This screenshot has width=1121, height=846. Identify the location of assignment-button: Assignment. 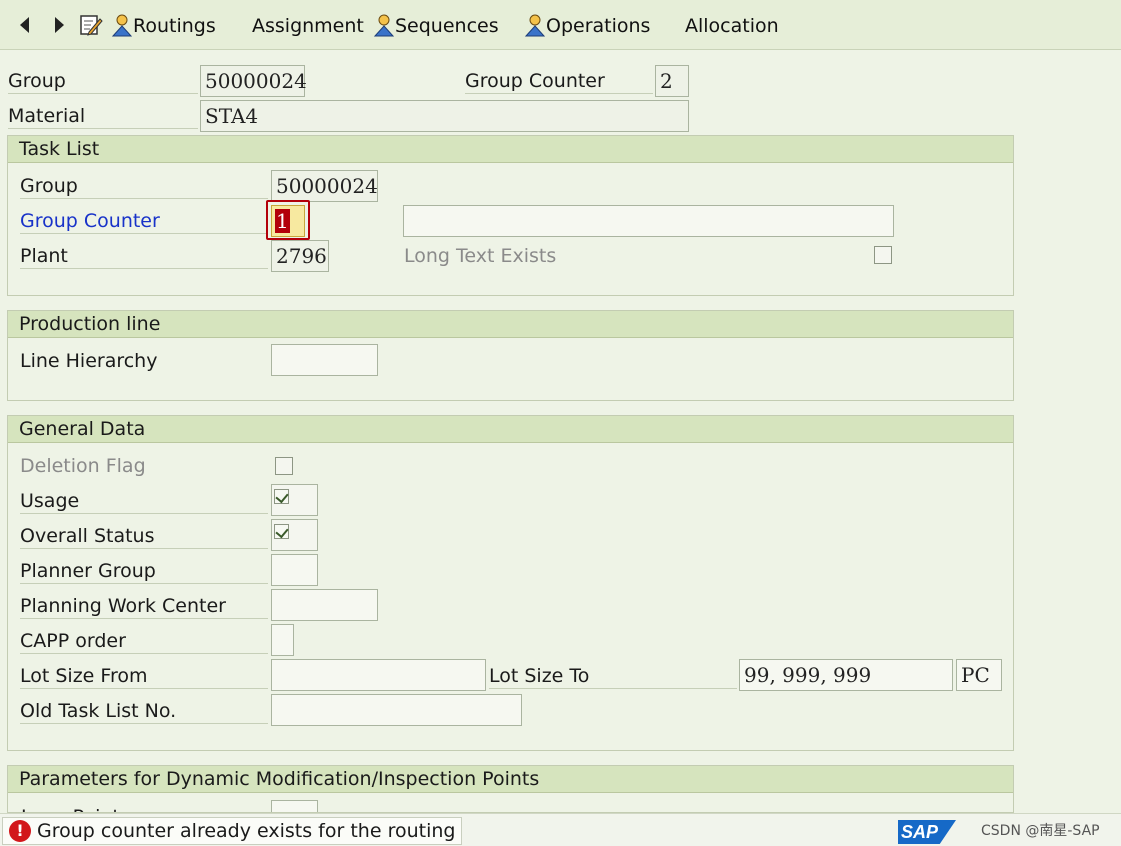
(308, 26).